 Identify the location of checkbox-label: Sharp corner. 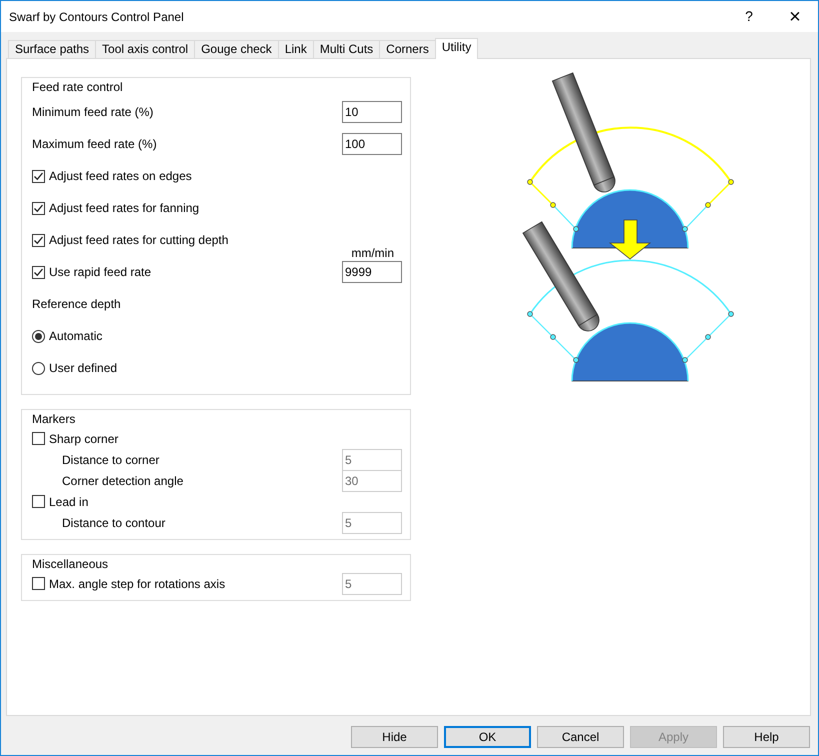
(83, 439).